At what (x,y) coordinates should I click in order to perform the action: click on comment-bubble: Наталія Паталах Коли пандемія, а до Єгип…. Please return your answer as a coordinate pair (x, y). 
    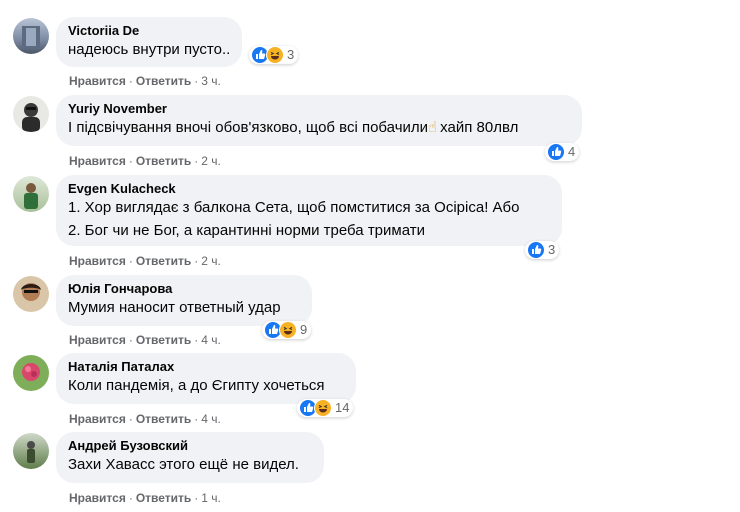
    Looking at the image, I should click on (206, 378).